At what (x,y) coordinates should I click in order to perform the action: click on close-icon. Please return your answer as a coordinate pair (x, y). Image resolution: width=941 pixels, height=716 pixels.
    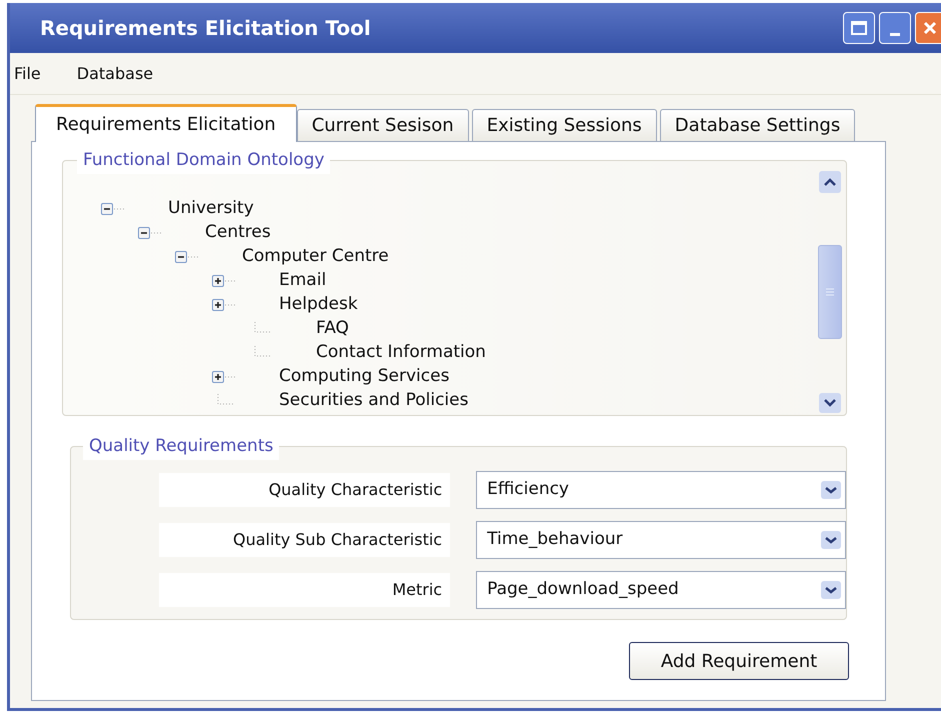
    Looking at the image, I should click on (930, 28).